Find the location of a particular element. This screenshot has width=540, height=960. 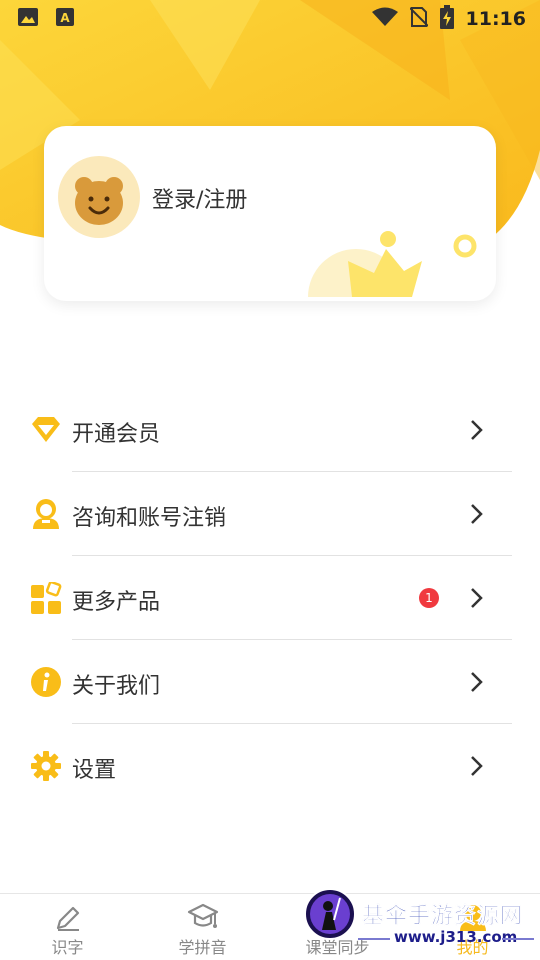

watermark-logo-icon is located at coordinates (330, 914).